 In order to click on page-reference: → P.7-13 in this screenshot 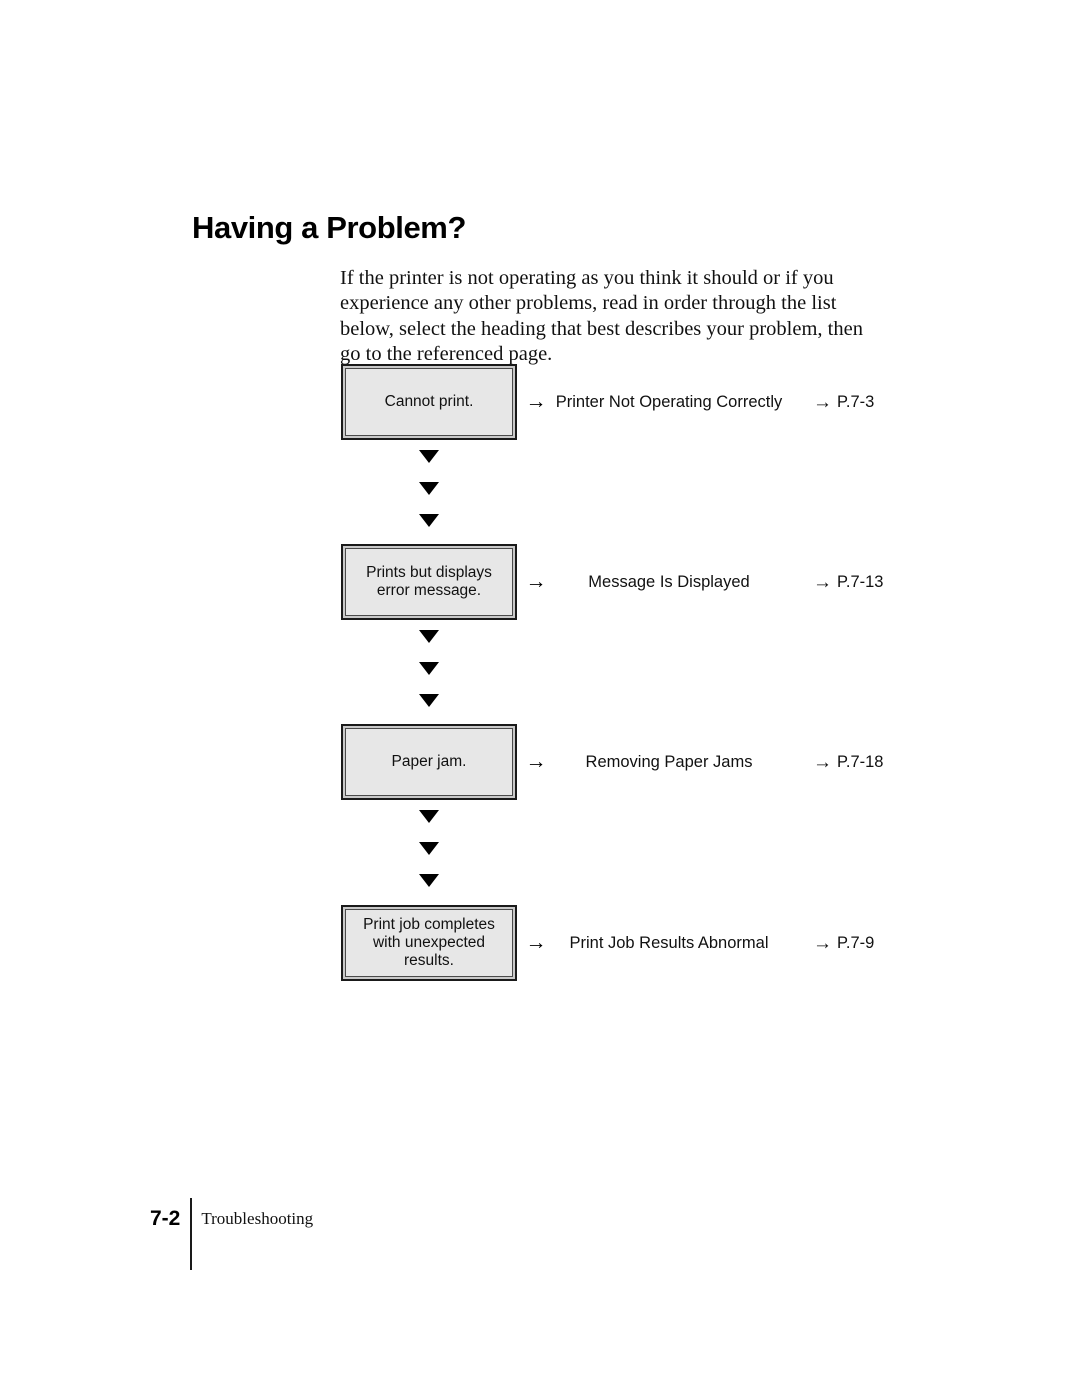, I will do `click(848, 582)`.